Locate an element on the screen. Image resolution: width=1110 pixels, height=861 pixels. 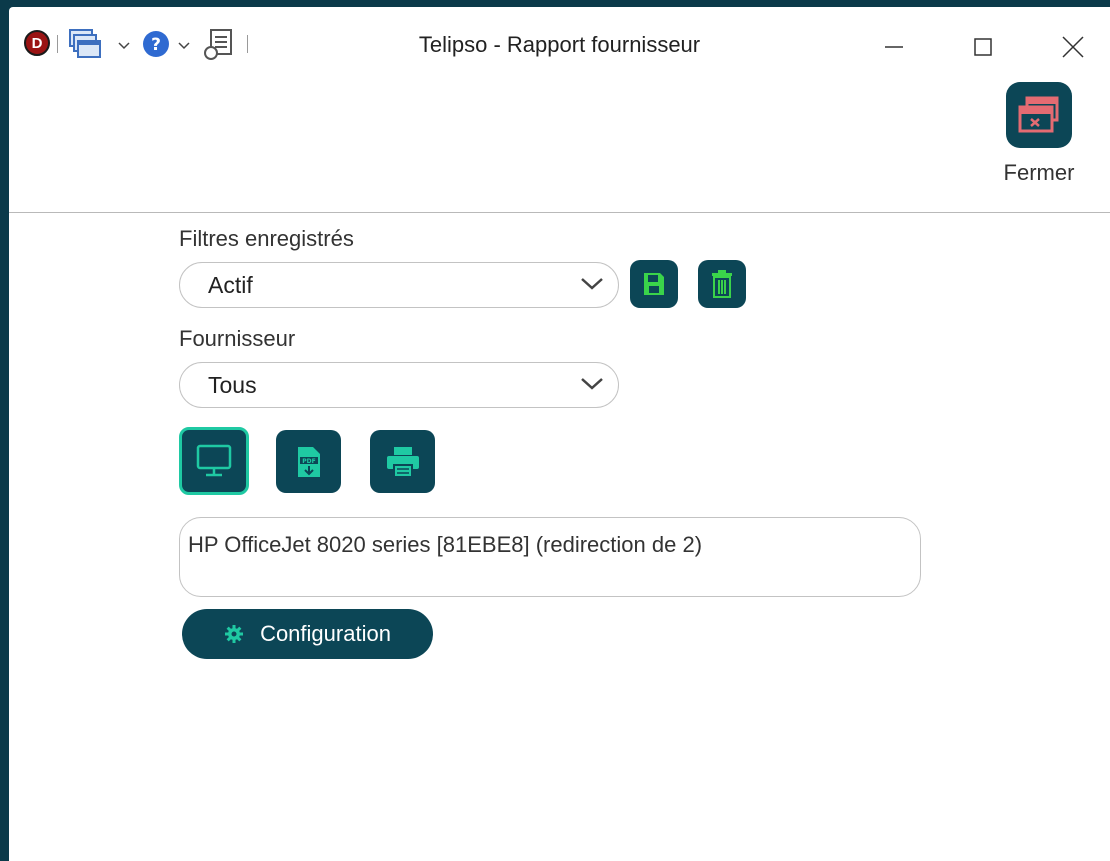
report-icon is located at coordinates (219, 47).